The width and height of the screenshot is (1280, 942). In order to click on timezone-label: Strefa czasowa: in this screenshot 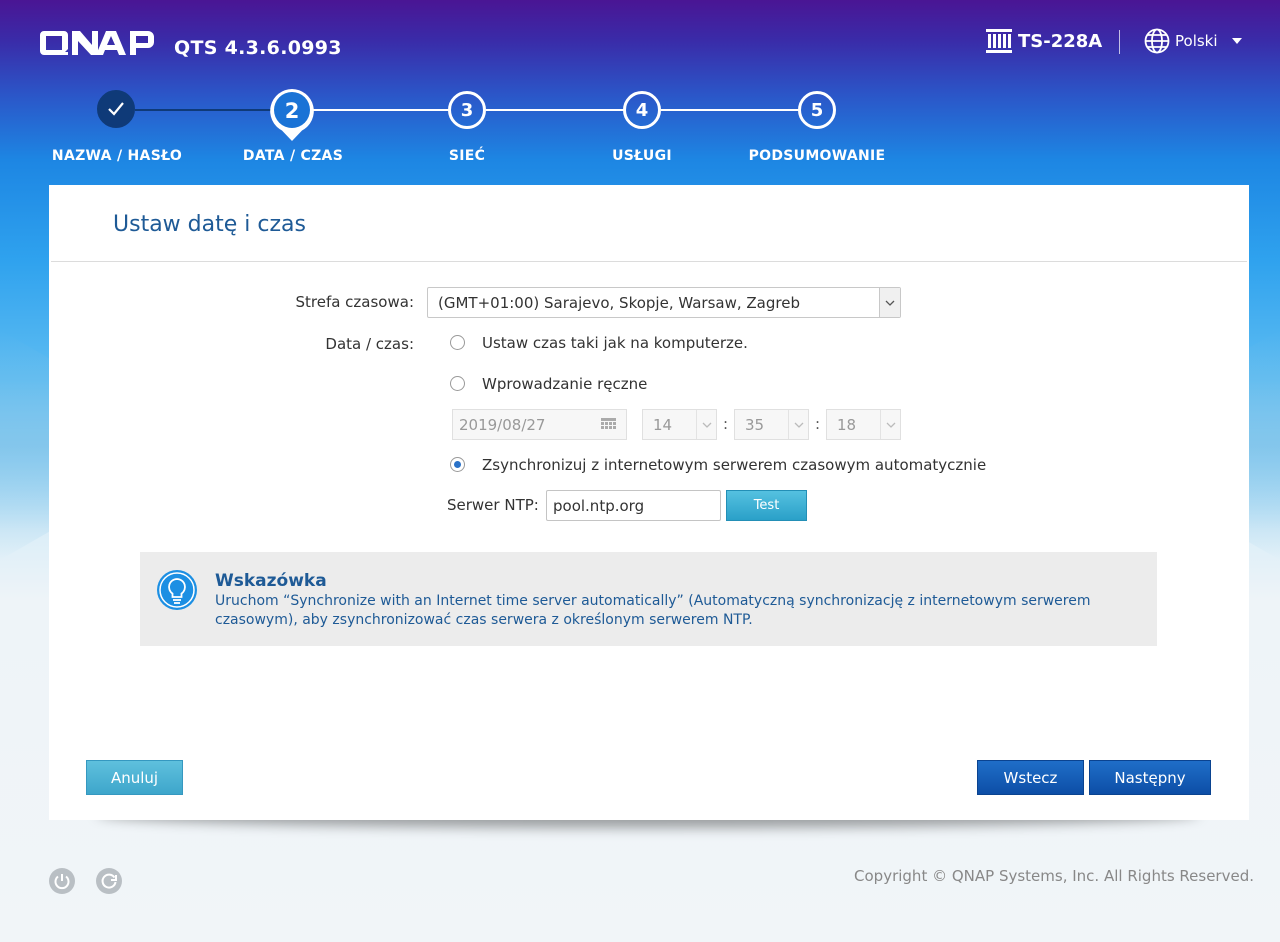, I will do `click(354, 302)`.